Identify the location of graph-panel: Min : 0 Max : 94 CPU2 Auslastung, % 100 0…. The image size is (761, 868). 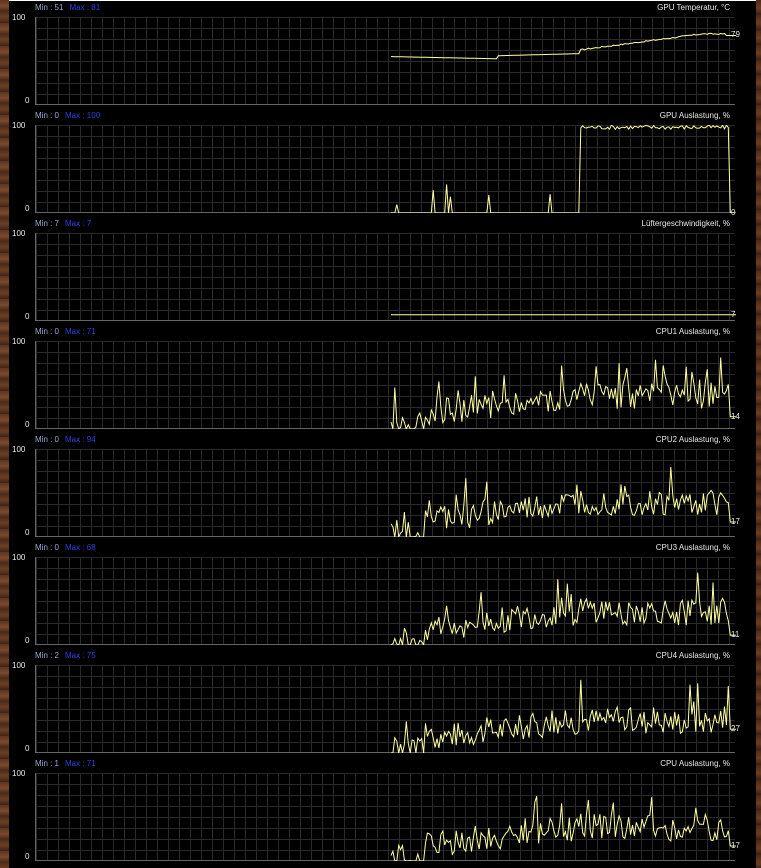
(382, 487).